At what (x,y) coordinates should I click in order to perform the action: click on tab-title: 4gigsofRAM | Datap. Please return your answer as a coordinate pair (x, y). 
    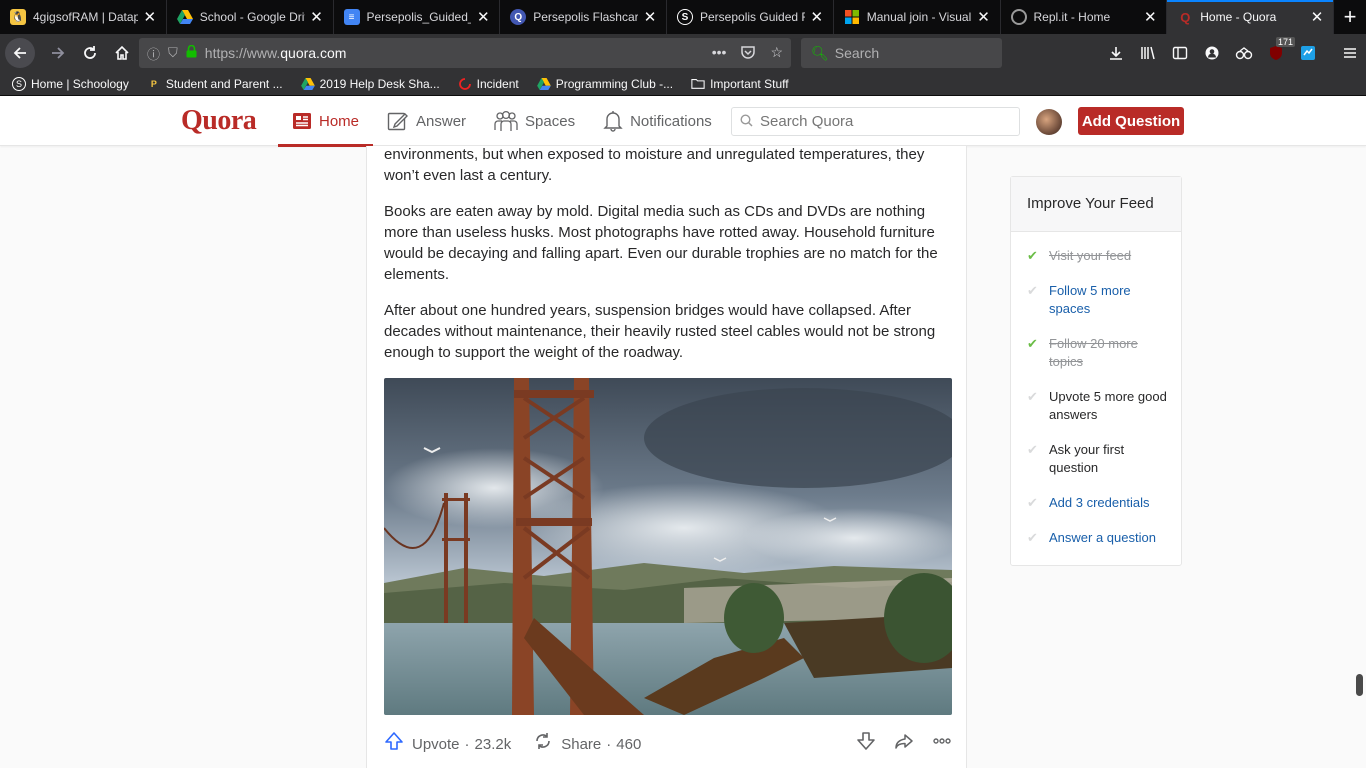
    Looking at the image, I should click on (85, 17).